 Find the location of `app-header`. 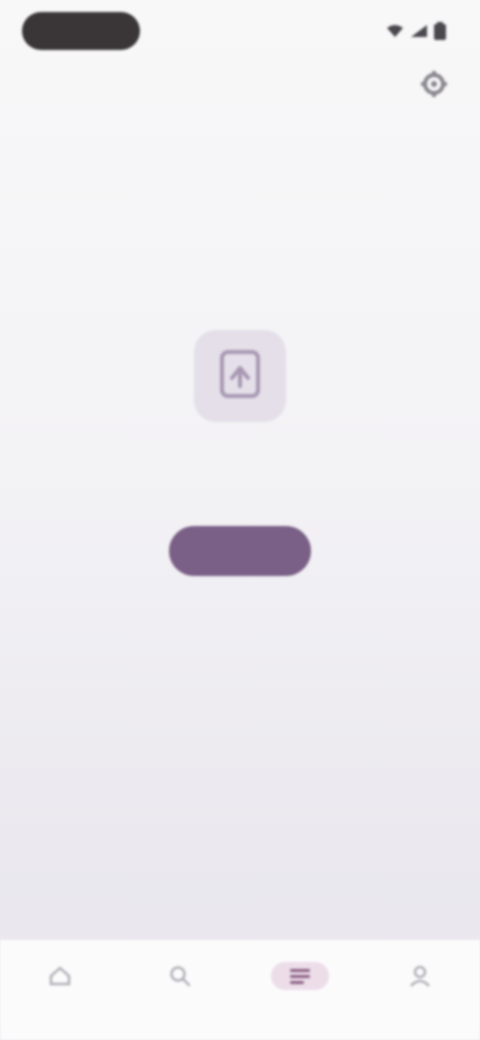

app-header is located at coordinates (240, 90).